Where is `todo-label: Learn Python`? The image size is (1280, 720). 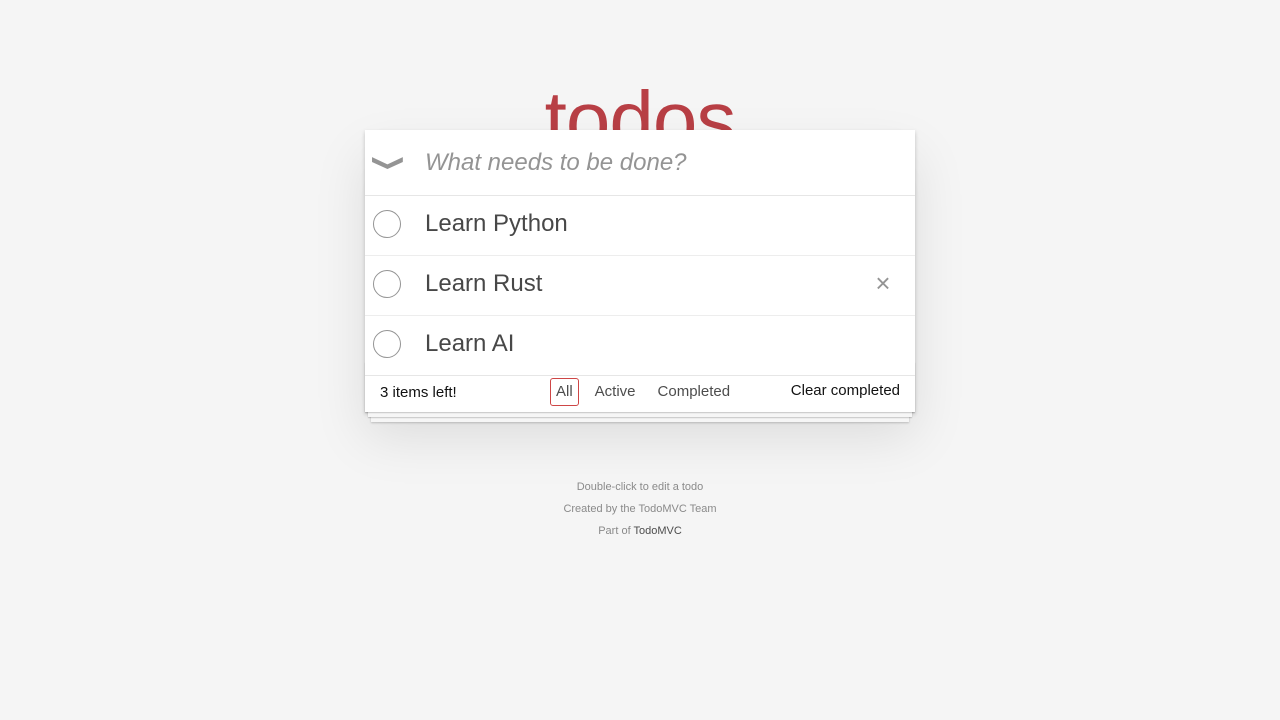
todo-label: Learn Python is located at coordinates (496, 225).